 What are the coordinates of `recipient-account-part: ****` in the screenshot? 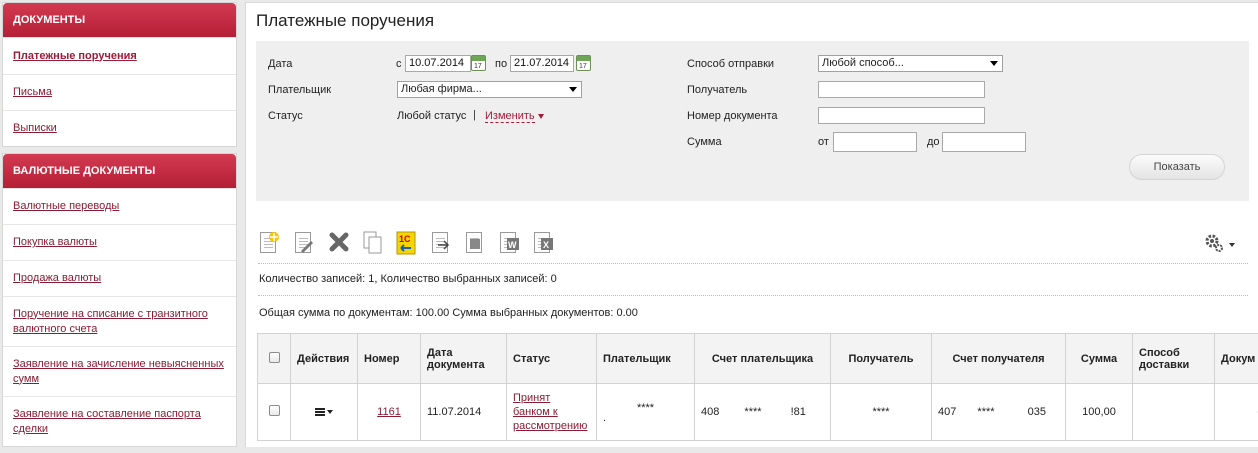 It's located at (985, 412).